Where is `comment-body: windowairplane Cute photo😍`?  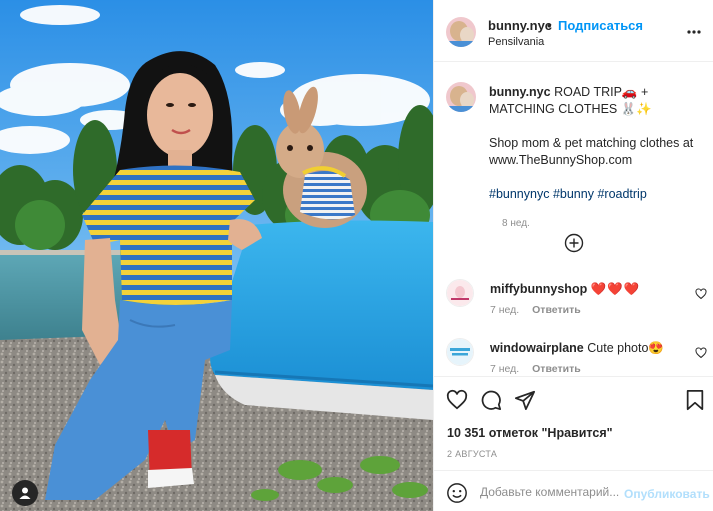
comment-body: windowairplane Cute photo😍 is located at coordinates (577, 348).